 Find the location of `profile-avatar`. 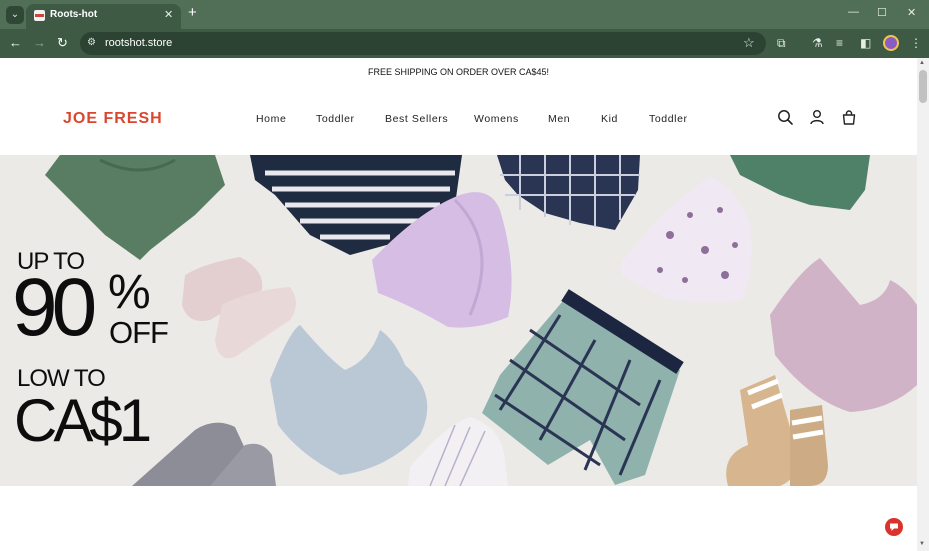

profile-avatar is located at coordinates (891, 43).